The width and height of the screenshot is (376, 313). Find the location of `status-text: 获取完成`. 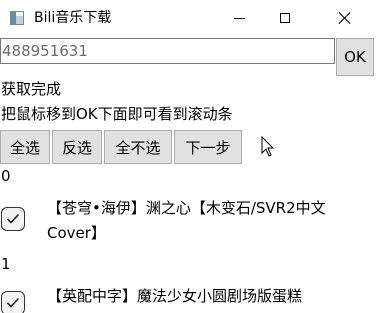

status-text: 获取完成 is located at coordinates (31, 89).